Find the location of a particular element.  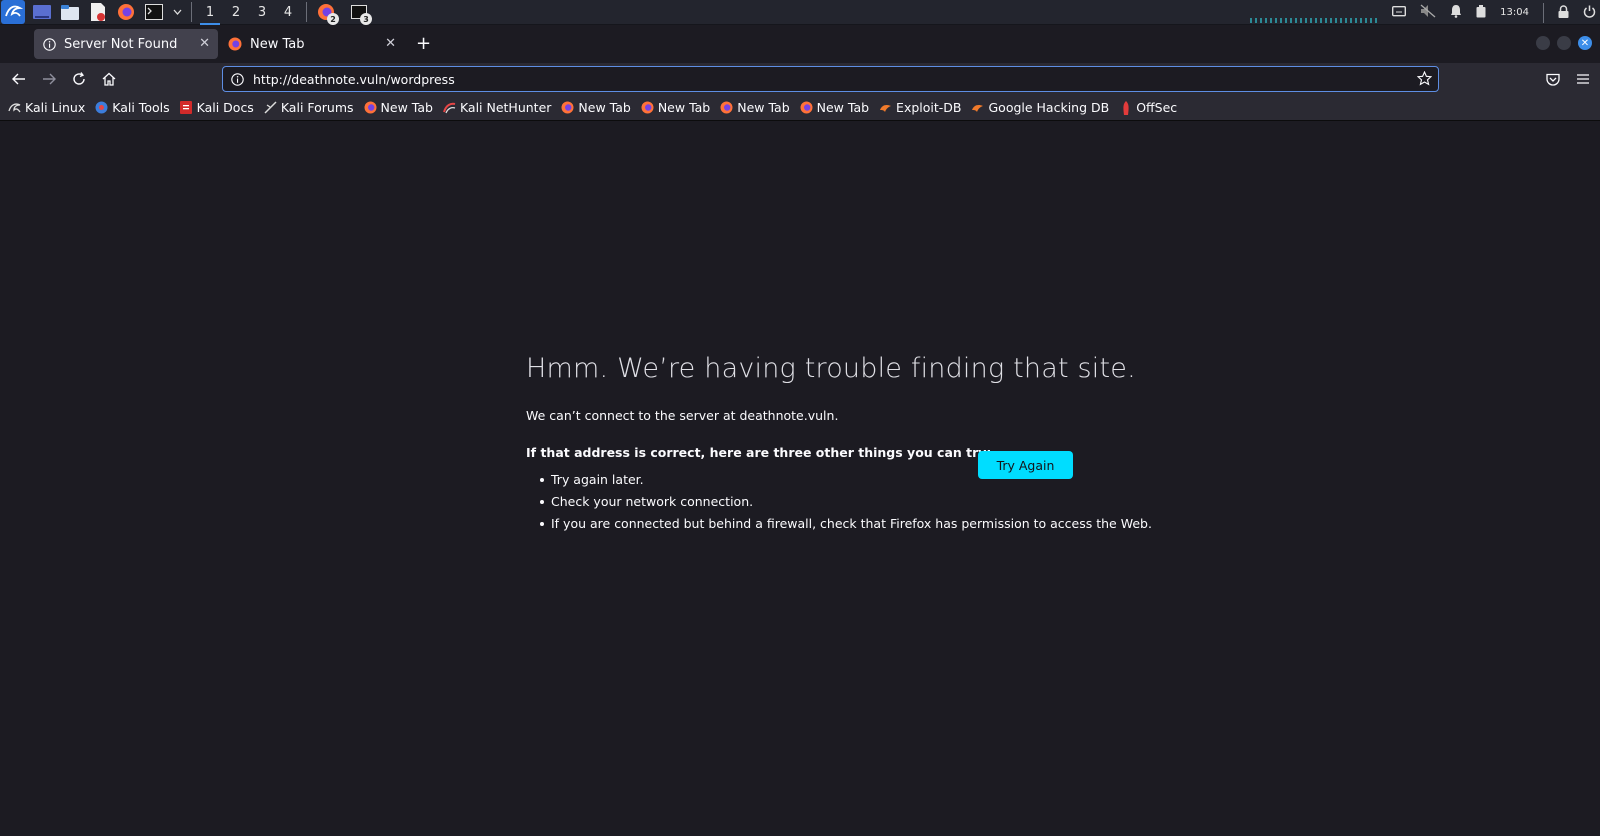

terminal-icon is located at coordinates (154, 12).